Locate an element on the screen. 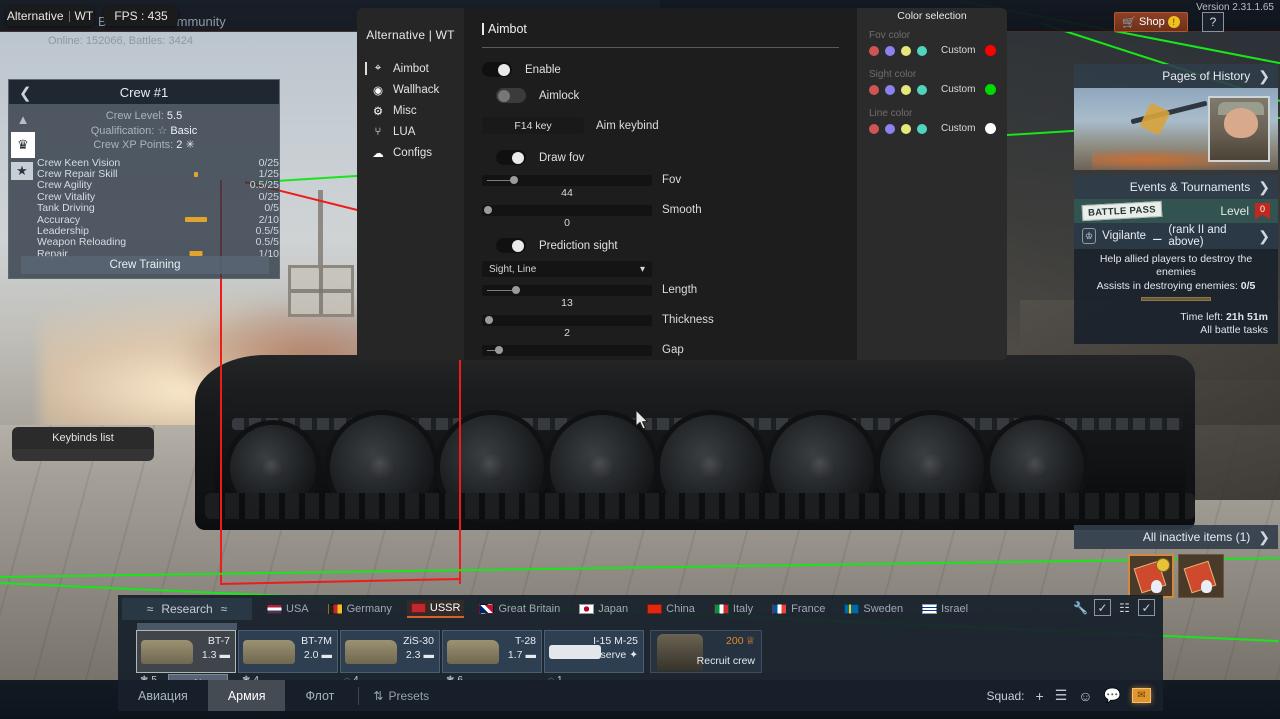 This screenshot has height=719, width=1280. aim-keybind-button: F14 key is located at coordinates (533, 125).